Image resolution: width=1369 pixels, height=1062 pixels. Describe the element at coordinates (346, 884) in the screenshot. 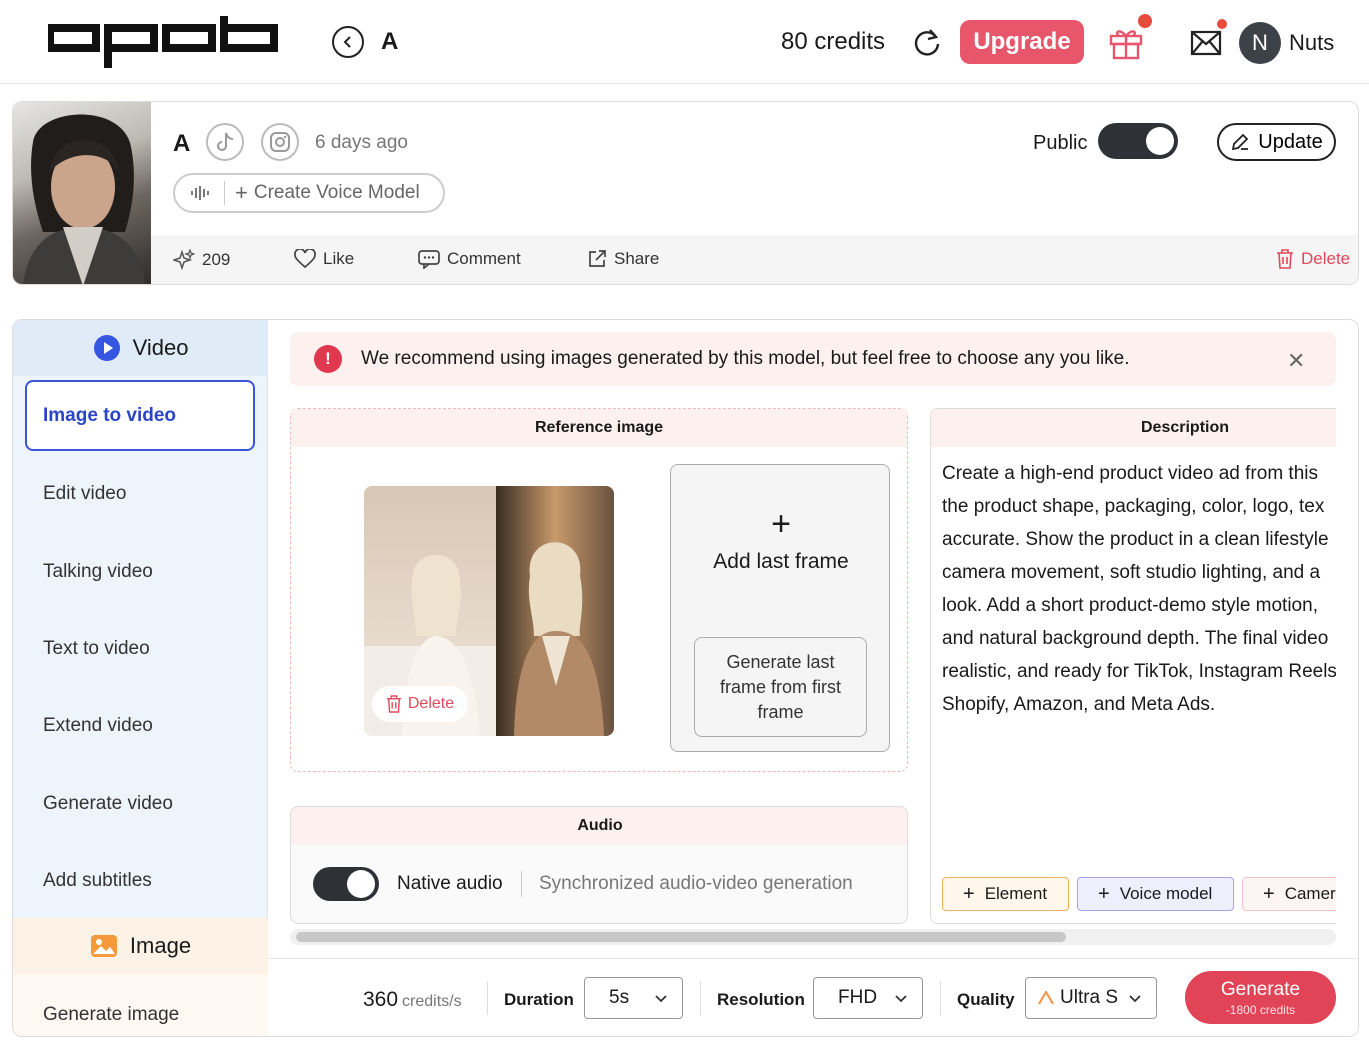

I see `native-audio-toggle` at that location.